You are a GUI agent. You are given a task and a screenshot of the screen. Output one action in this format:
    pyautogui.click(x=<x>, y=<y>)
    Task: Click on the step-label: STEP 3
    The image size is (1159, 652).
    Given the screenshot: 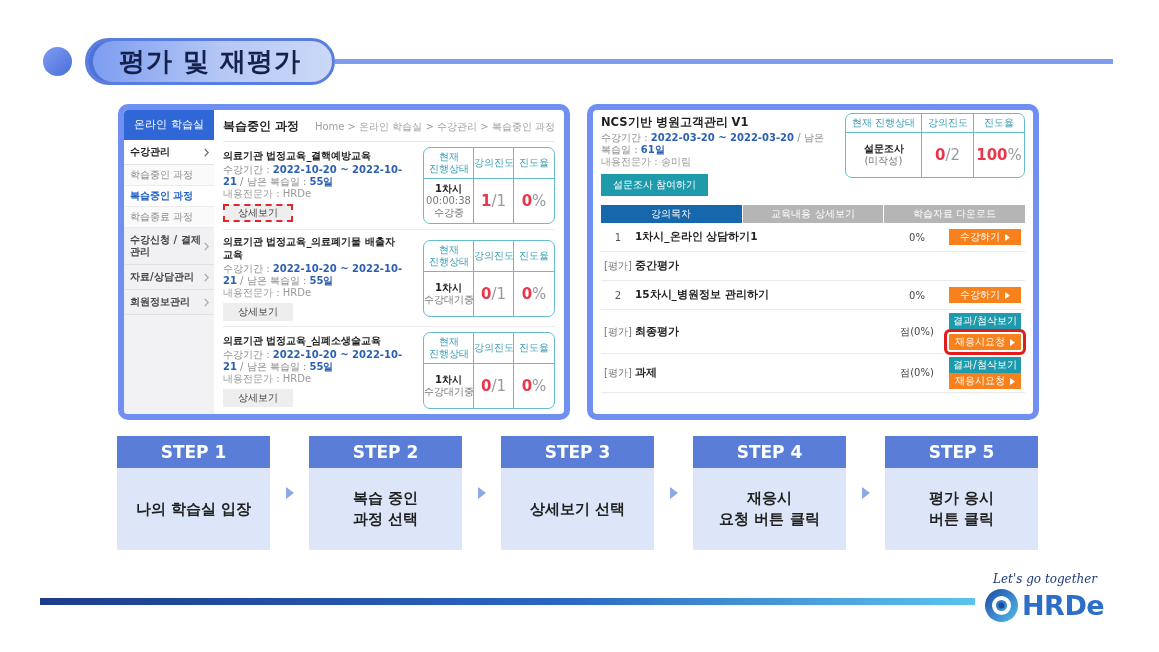 What is the action you would take?
    pyautogui.click(x=577, y=452)
    